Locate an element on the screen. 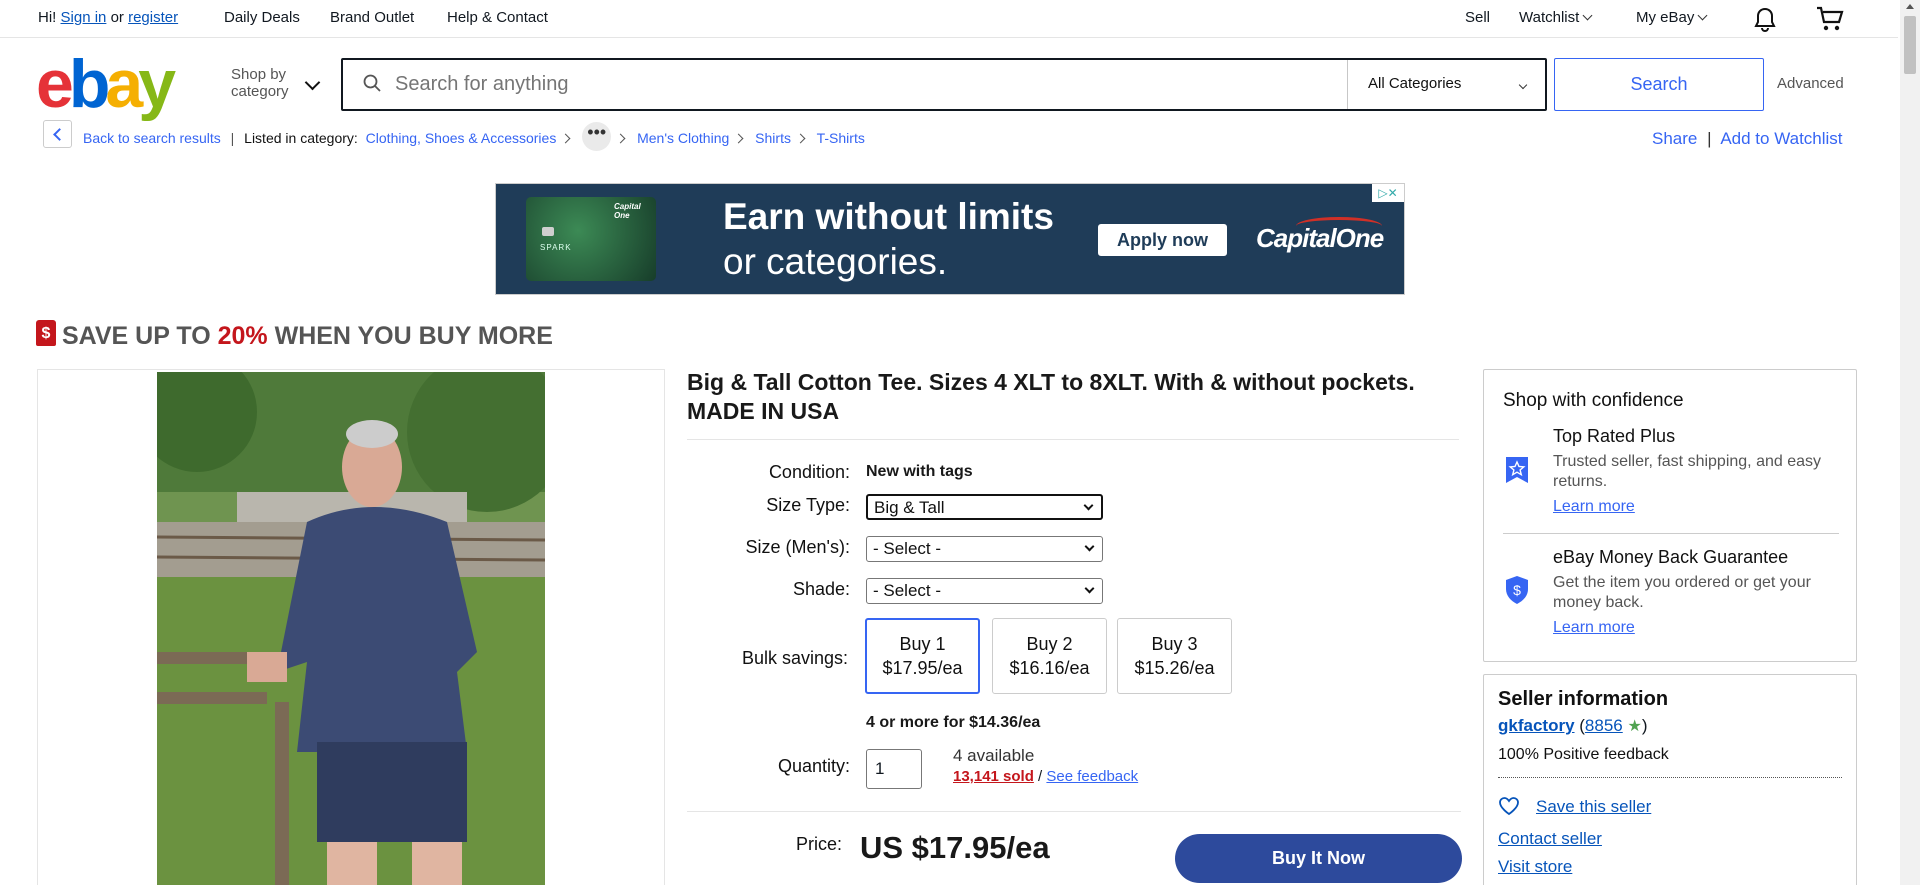 This screenshot has height=885, width=1920. contact-seller-link: Contact seller is located at coordinates (1550, 839).